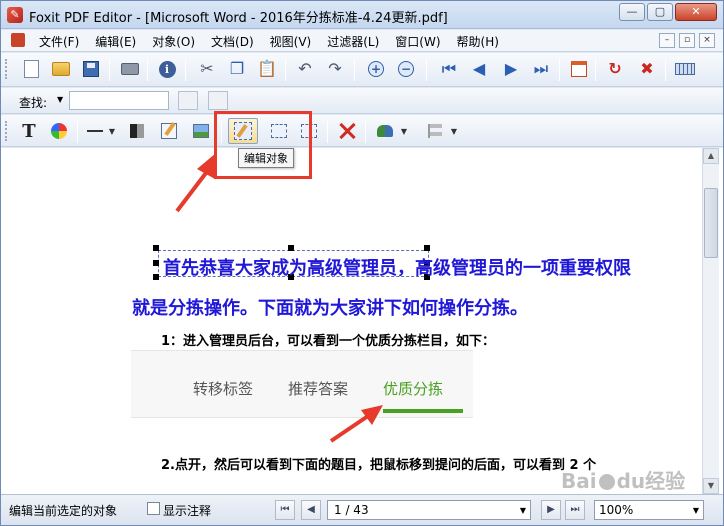 The width and height of the screenshot is (724, 526). Describe the element at coordinates (169, 131) in the screenshot. I see `edit-text-button` at that location.